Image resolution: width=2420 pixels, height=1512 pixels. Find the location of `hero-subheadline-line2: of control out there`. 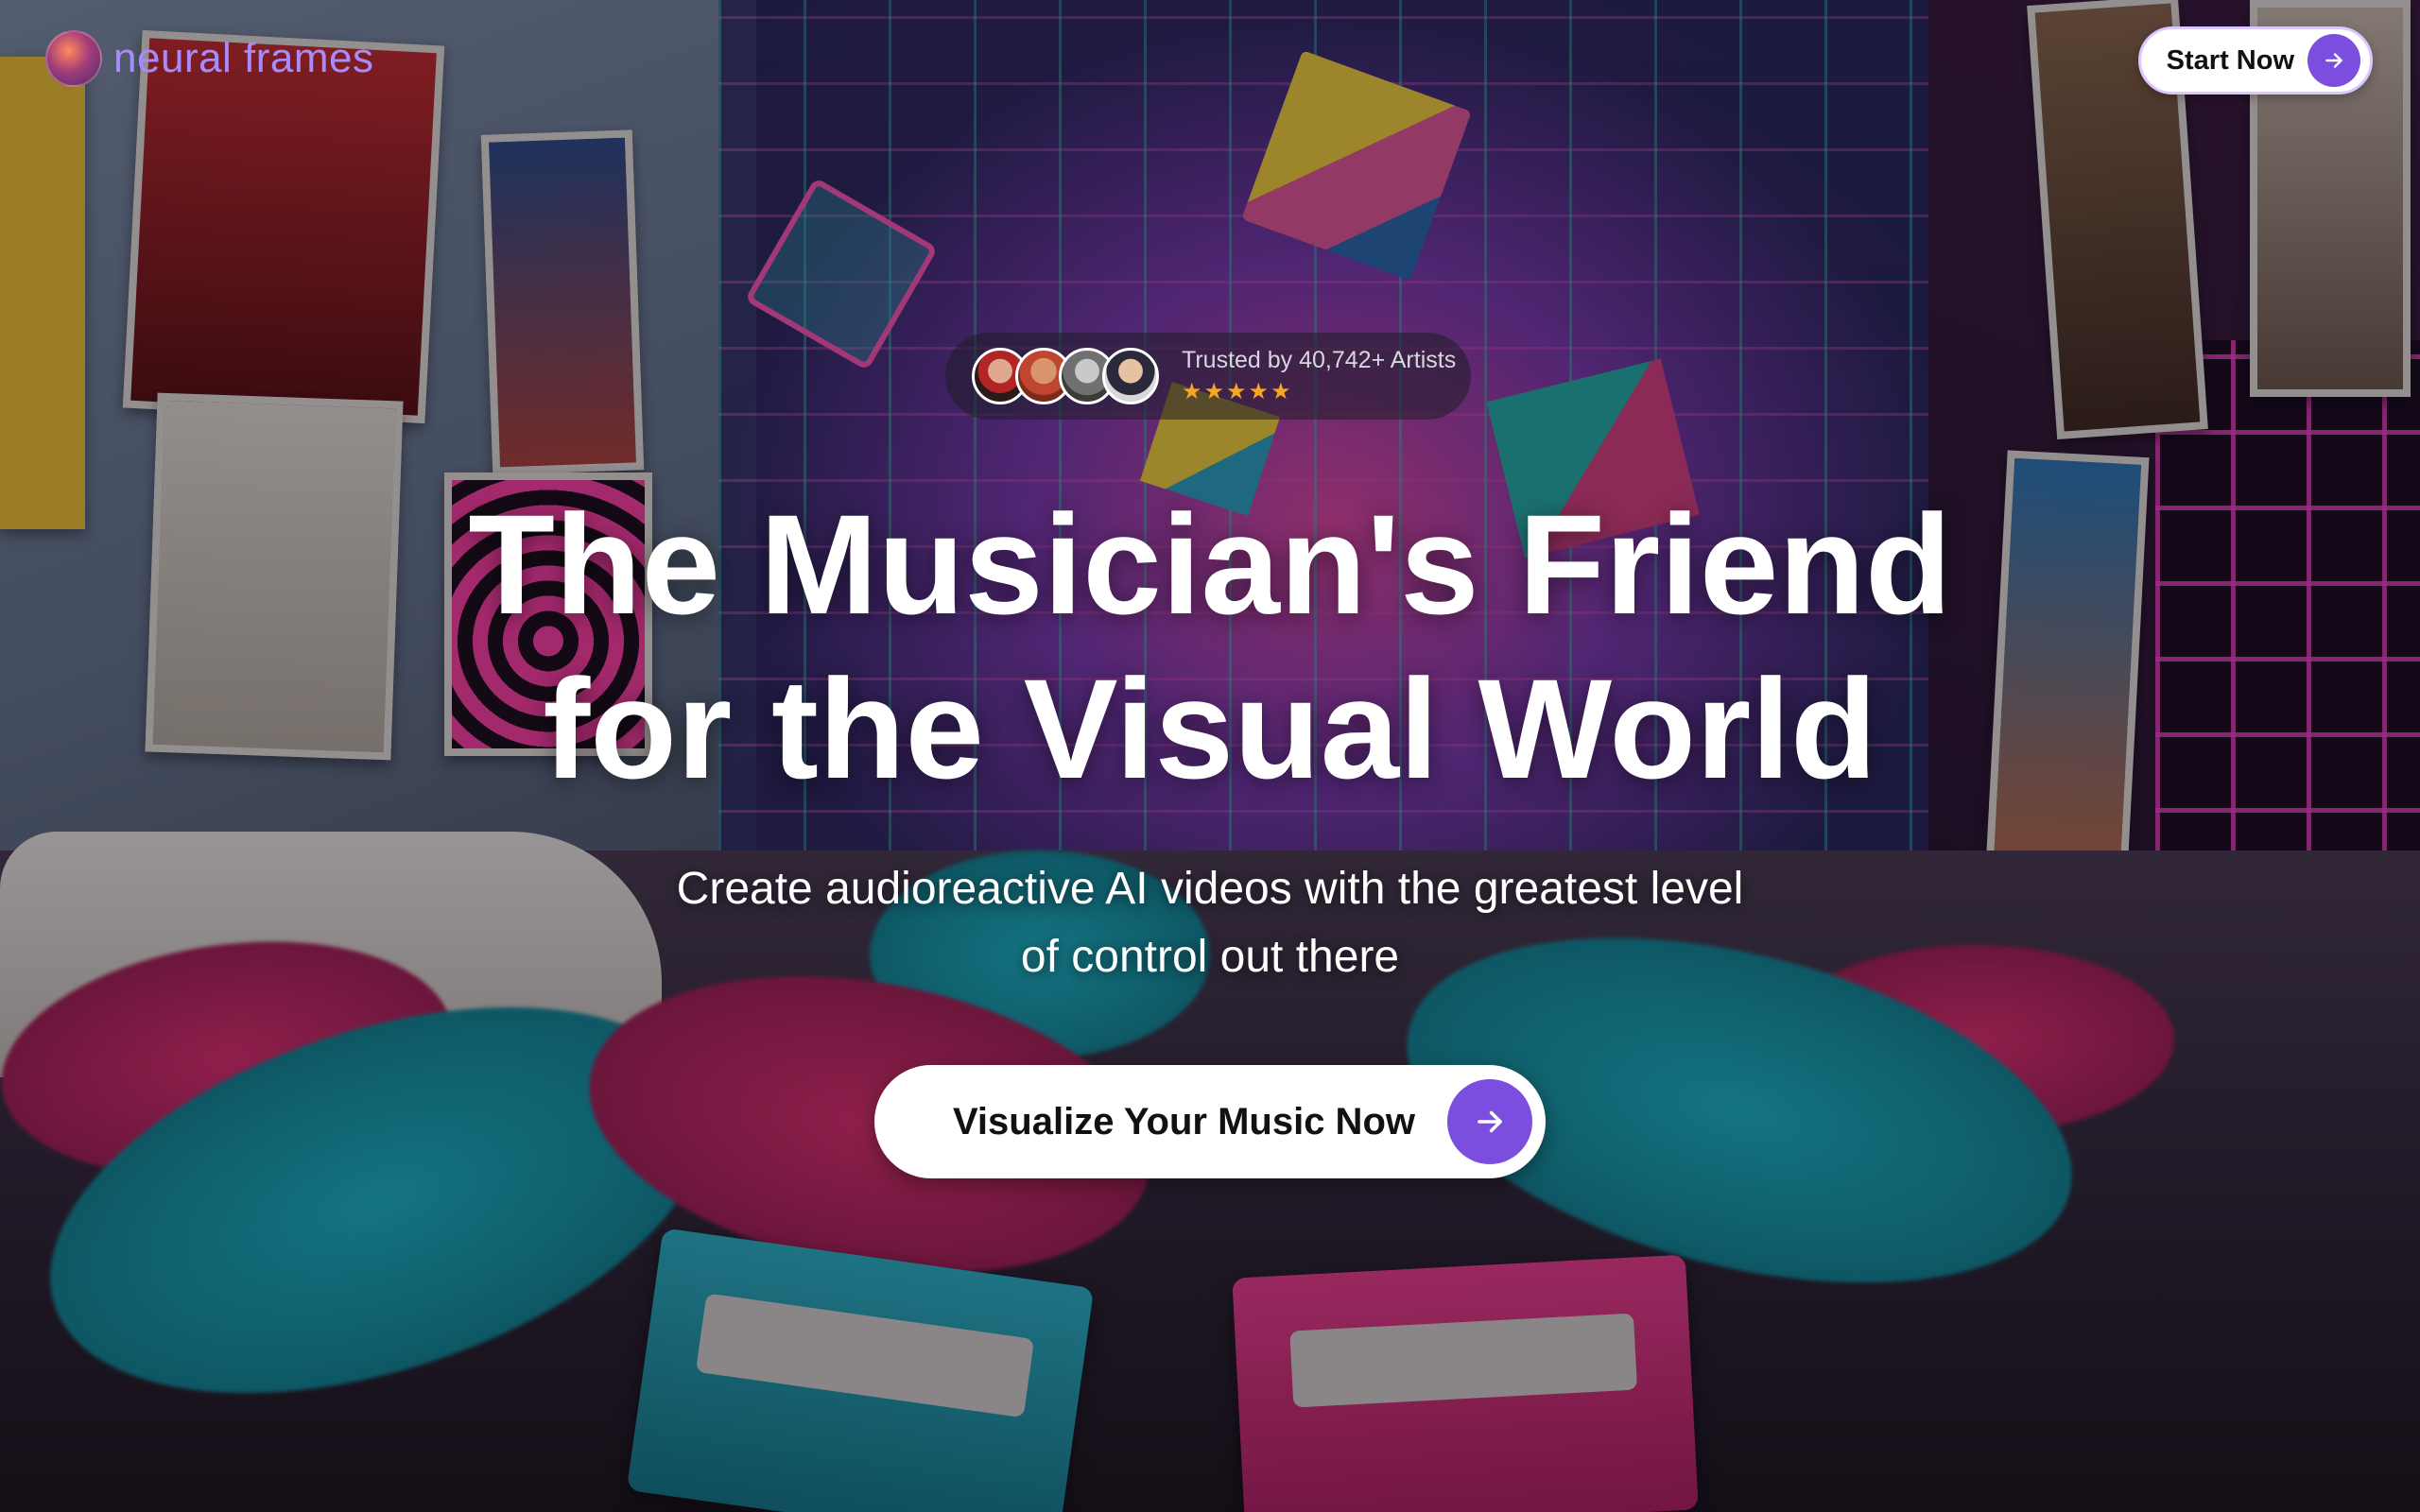

hero-subheadline-line2: of control out there is located at coordinates (1210, 957).